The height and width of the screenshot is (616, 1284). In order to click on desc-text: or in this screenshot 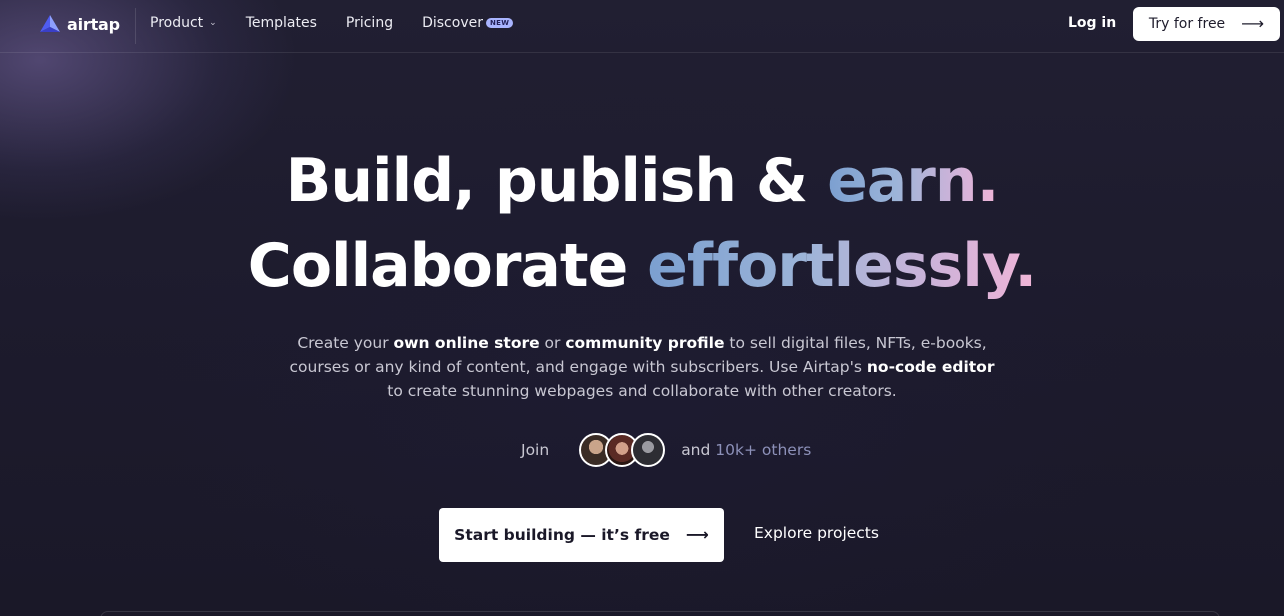, I will do `click(552, 343)`.